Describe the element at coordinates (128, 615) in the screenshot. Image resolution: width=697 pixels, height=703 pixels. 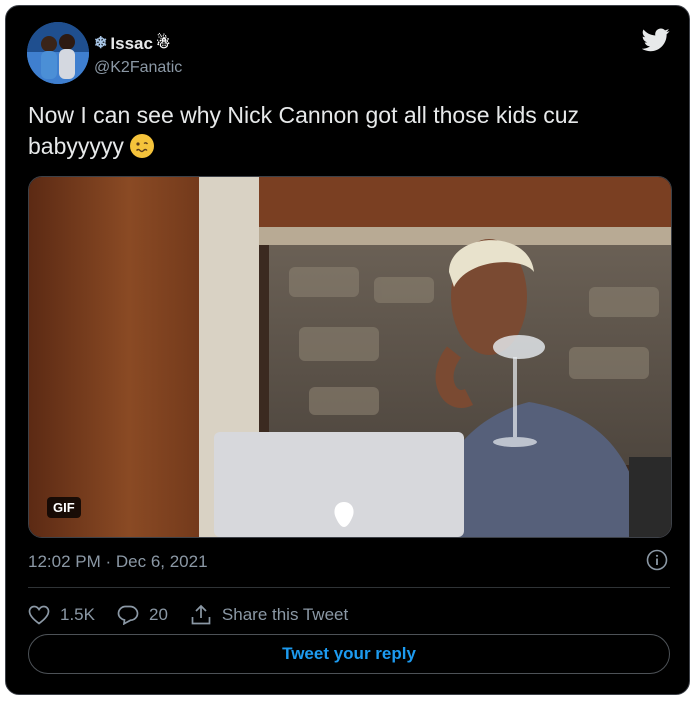
I see `reply-bubble-icon` at that location.